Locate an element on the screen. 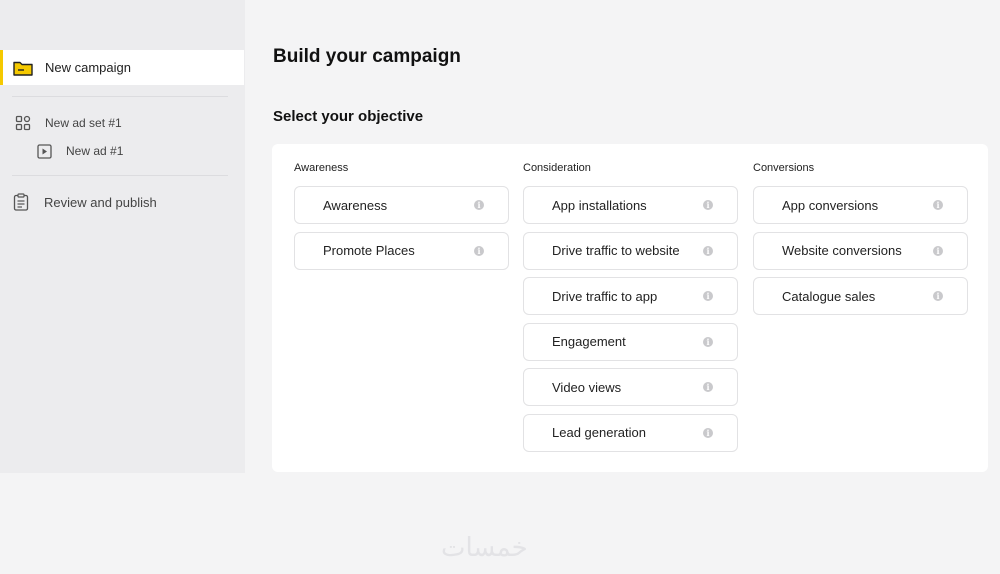 The height and width of the screenshot is (574, 1000). column-header: Conversions is located at coordinates (784, 168).